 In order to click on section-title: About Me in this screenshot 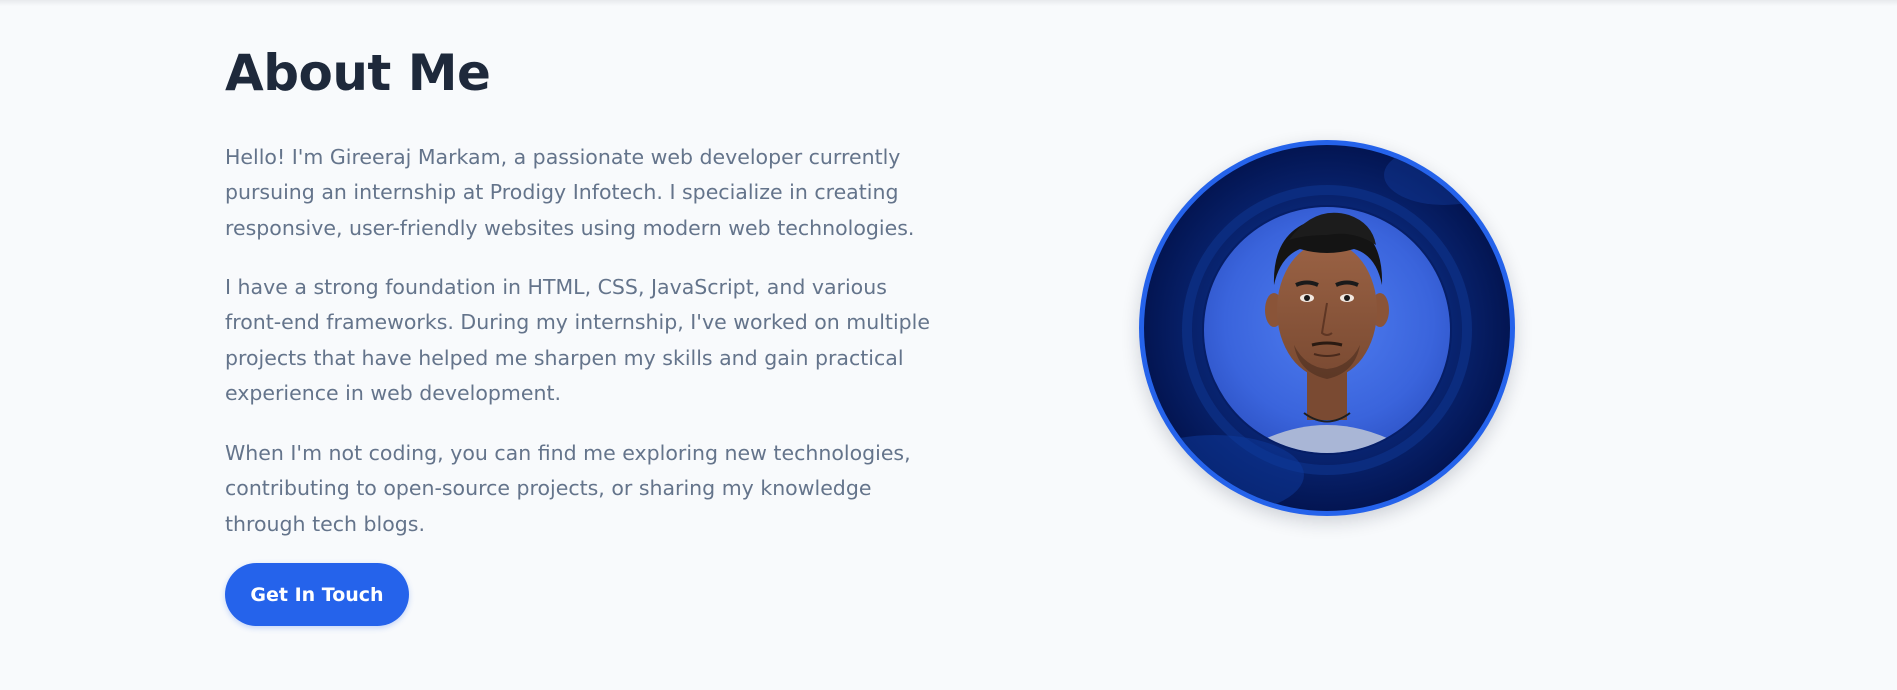, I will do `click(358, 73)`.